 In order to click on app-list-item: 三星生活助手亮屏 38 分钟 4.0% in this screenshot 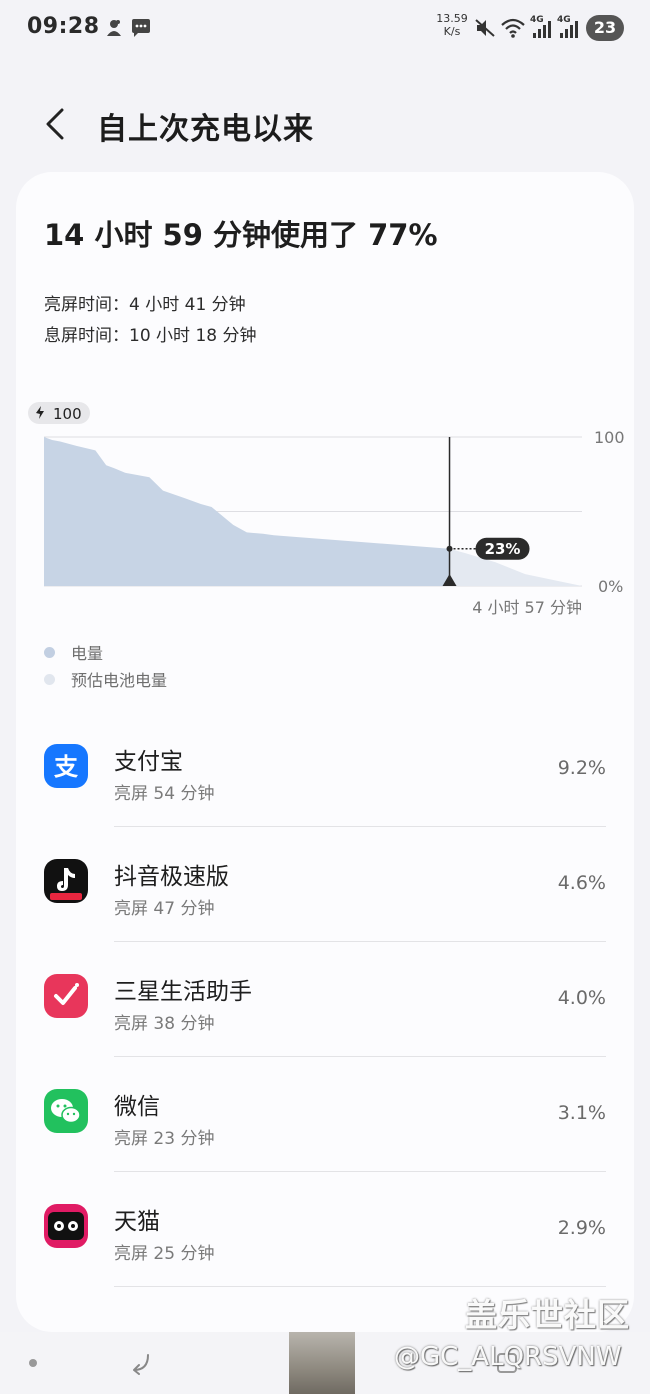, I will do `click(325, 999)`.